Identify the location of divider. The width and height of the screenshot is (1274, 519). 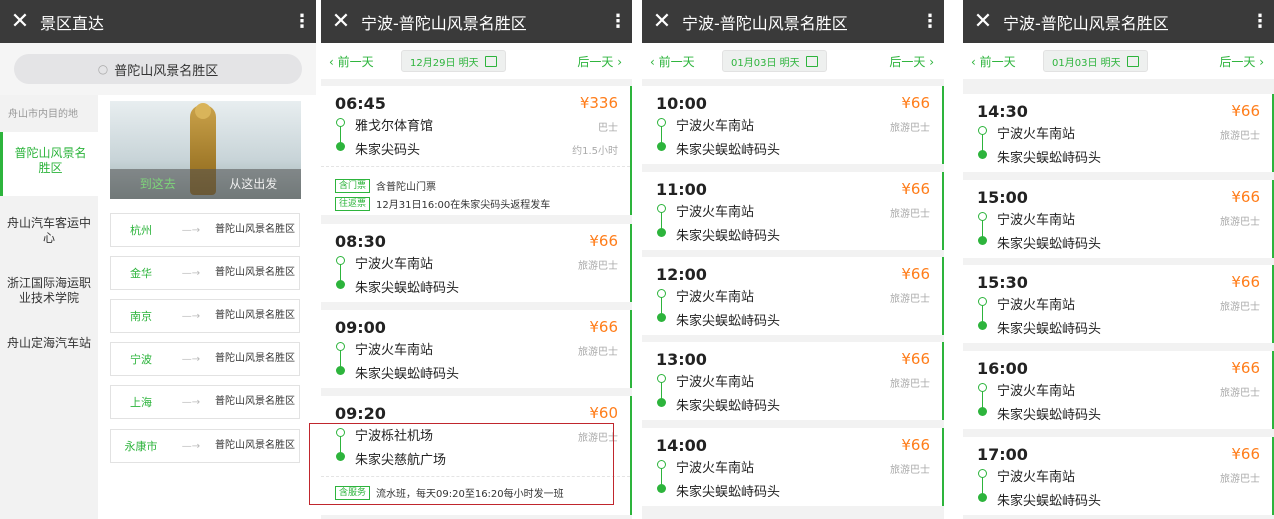
(475, 166).